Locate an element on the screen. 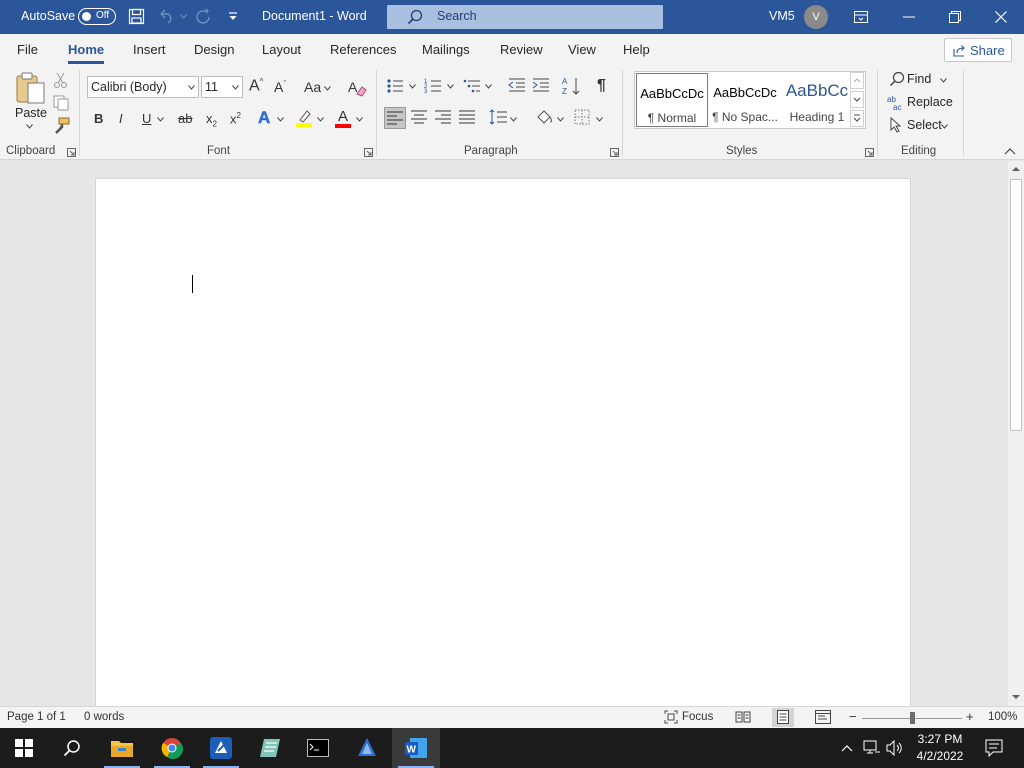 This screenshot has height=768, width=1024. font-size-combo: 11 is located at coordinates (222, 87).